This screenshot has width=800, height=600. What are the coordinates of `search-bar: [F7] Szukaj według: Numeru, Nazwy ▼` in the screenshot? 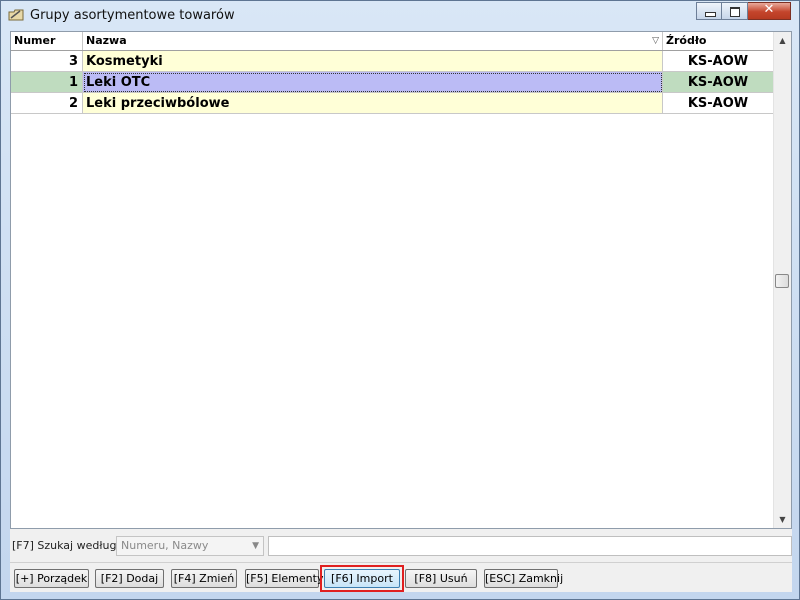 It's located at (401, 546).